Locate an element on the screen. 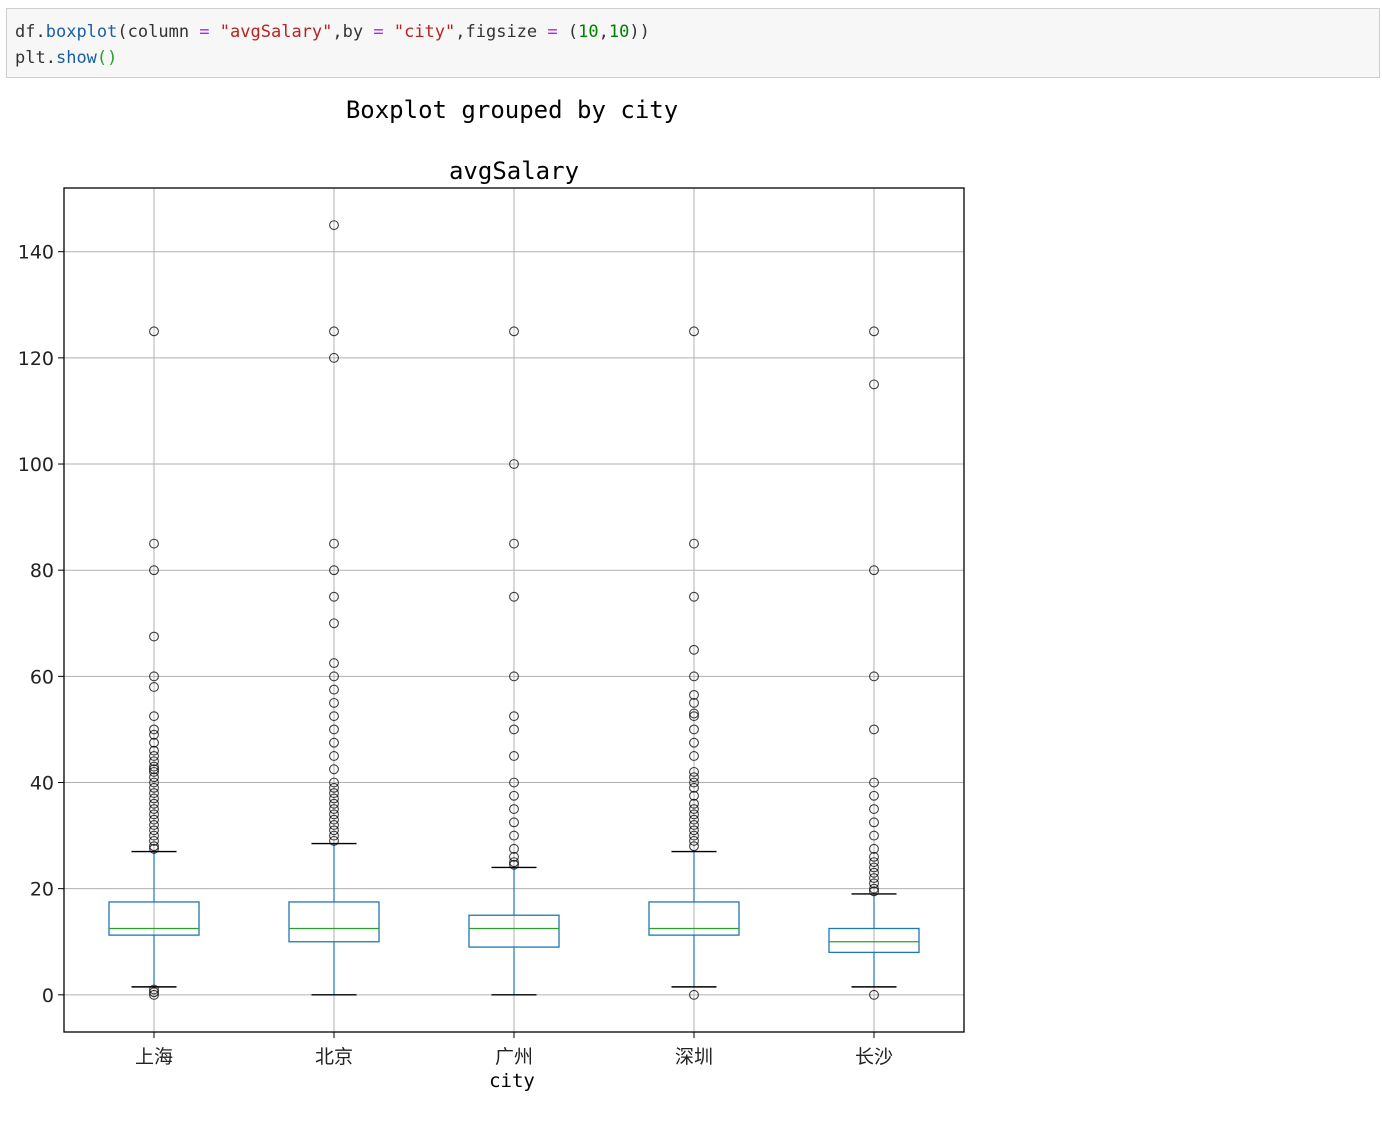  y-tick-label: 20 is located at coordinates (42, 890).